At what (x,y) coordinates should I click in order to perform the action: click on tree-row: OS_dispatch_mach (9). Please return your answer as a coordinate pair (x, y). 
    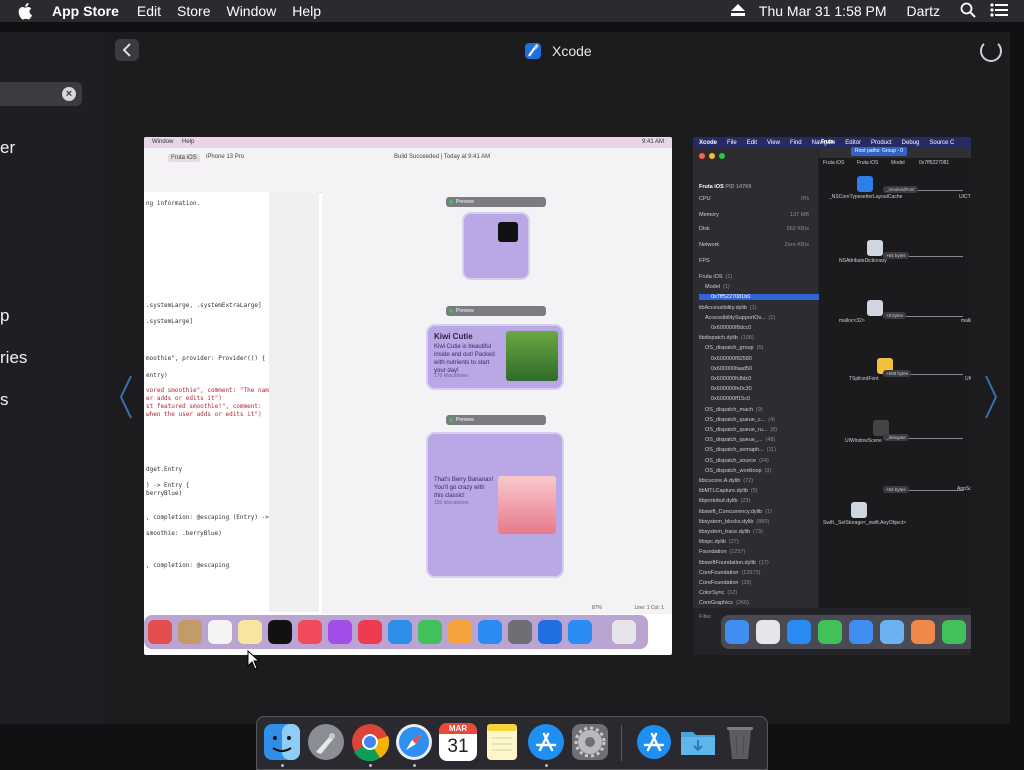
    Looking at the image, I should click on (761, 410).